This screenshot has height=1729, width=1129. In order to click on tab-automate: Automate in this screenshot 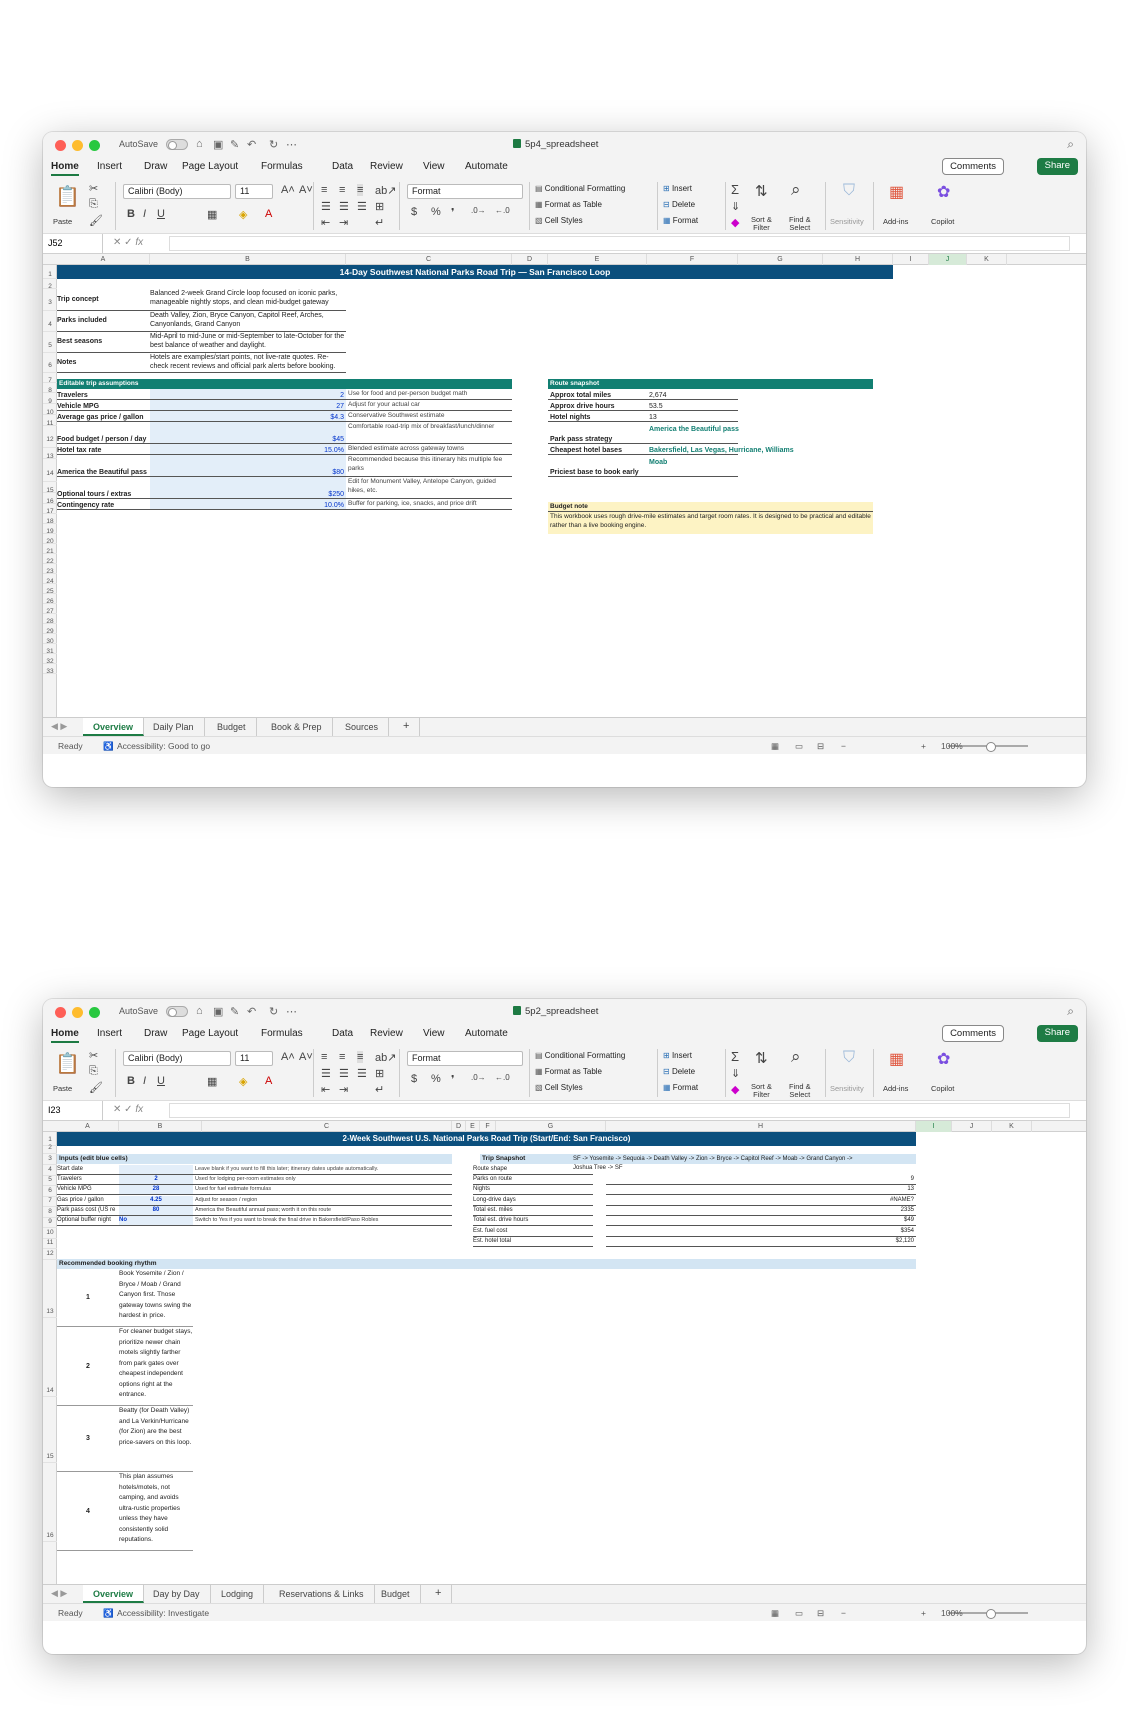, I will do `click(486, 166)`.